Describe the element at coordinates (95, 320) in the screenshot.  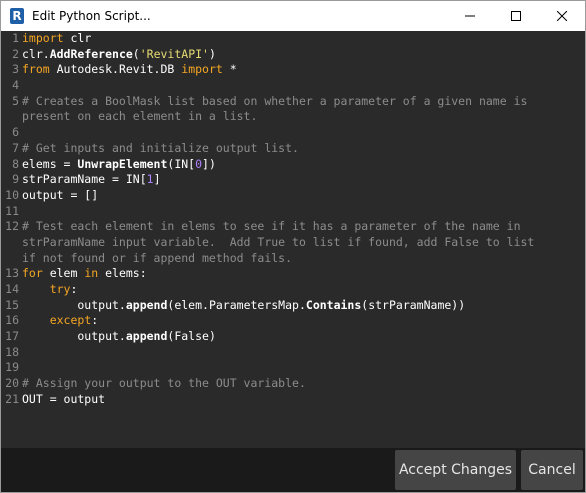
I see `code-token: :` at that location.